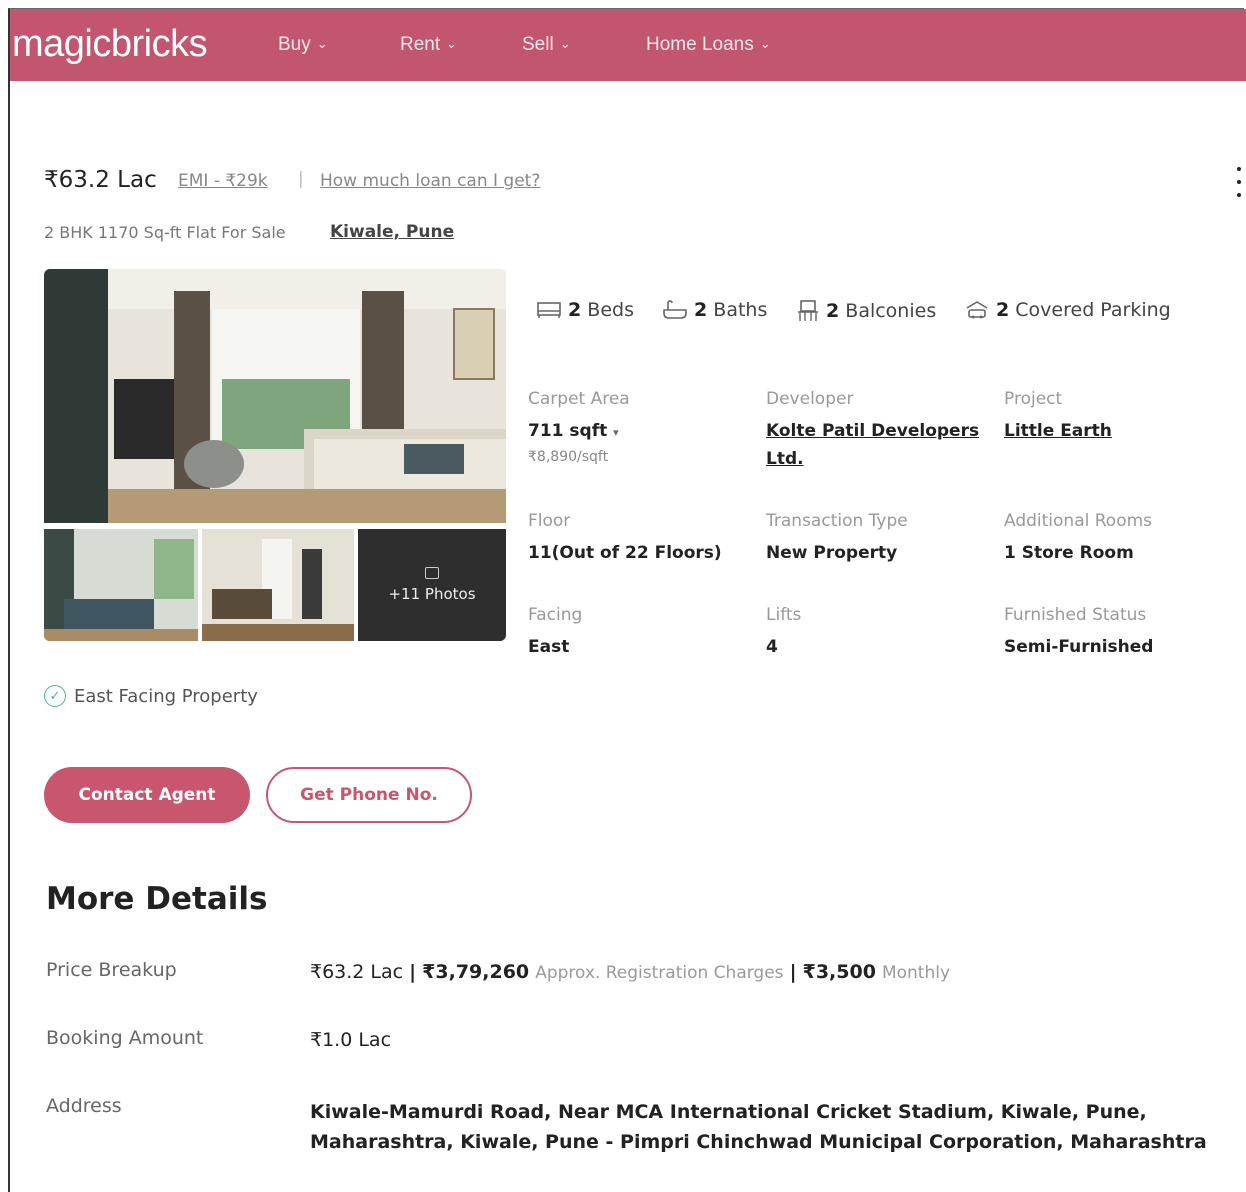 The width and height of the screenshot is (1246, 1192). I want to click on booking-amount-value: ₹1.0 Lac, so click(351, 1040).